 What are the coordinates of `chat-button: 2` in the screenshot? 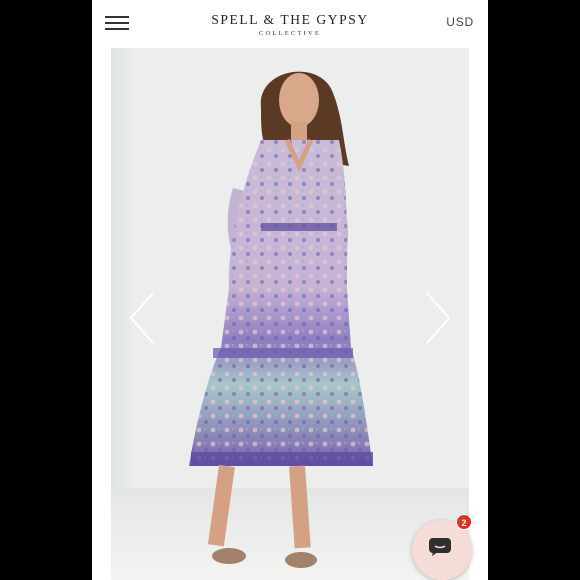 It's located at (442, 547).